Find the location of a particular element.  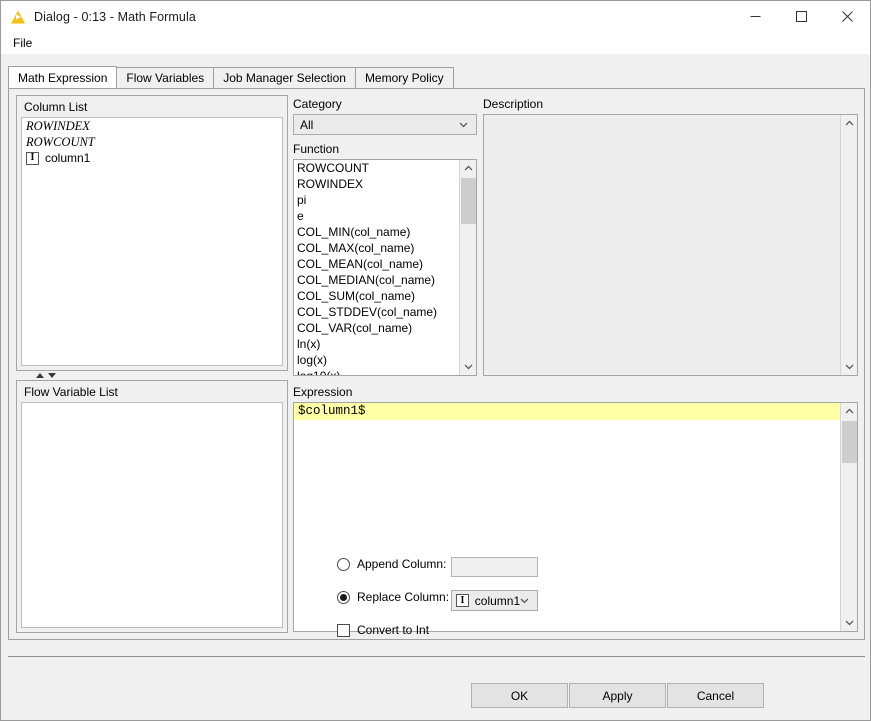

append-column-radio: Append Column: is located at coordinates (391, 564).